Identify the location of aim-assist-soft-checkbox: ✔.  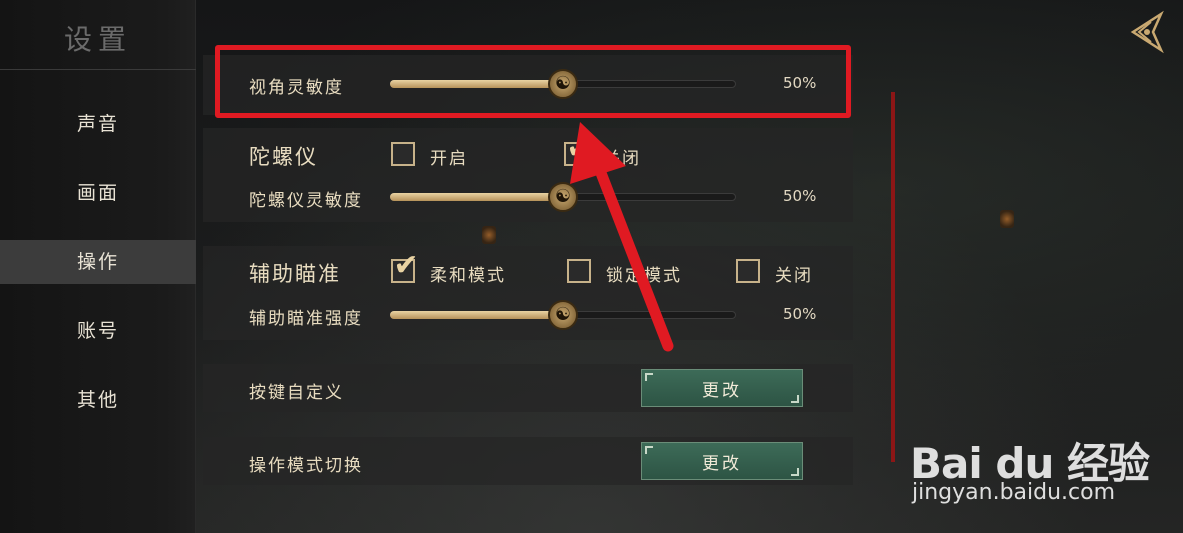
(405, 267).